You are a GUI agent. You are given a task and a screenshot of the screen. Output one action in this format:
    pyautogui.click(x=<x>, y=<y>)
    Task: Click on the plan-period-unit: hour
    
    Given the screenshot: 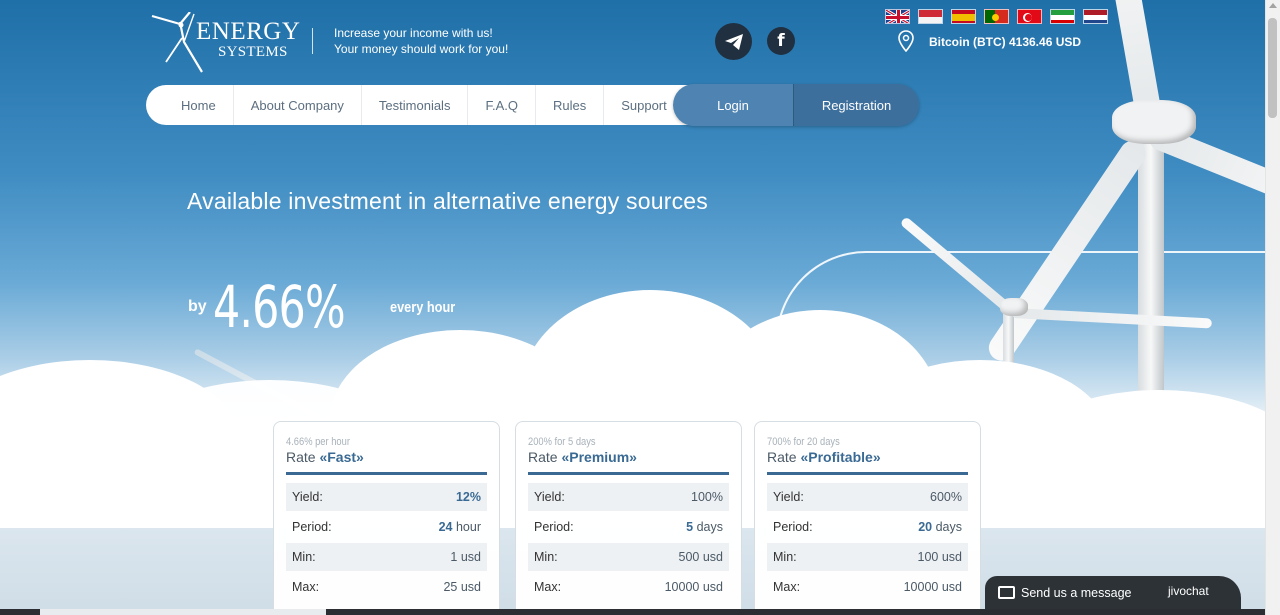 What is the action you would take?
    pyautogui.click(x=468, y=527)
    